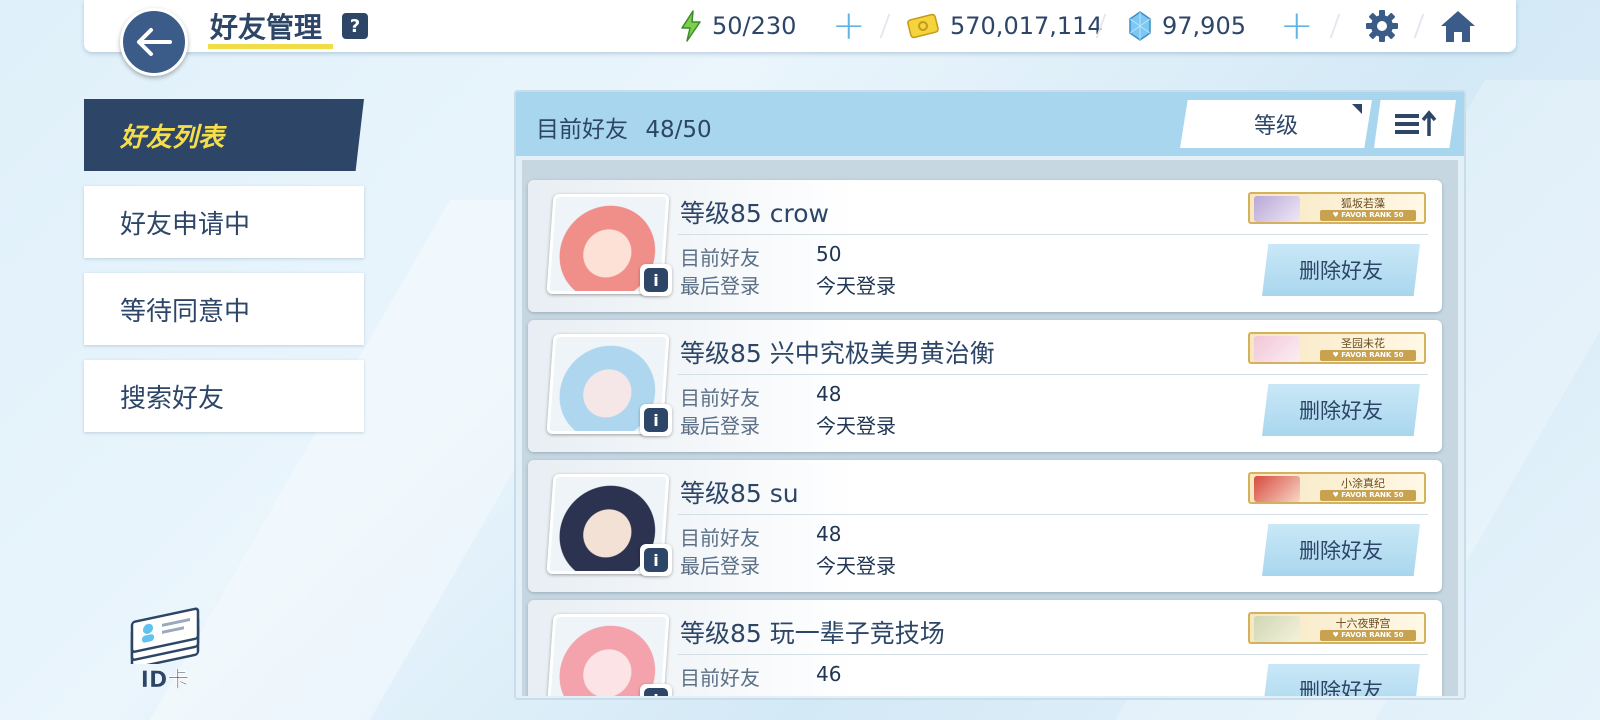 The image size is (1600, 720). I want to click on home-icon, so click(1458, 26).